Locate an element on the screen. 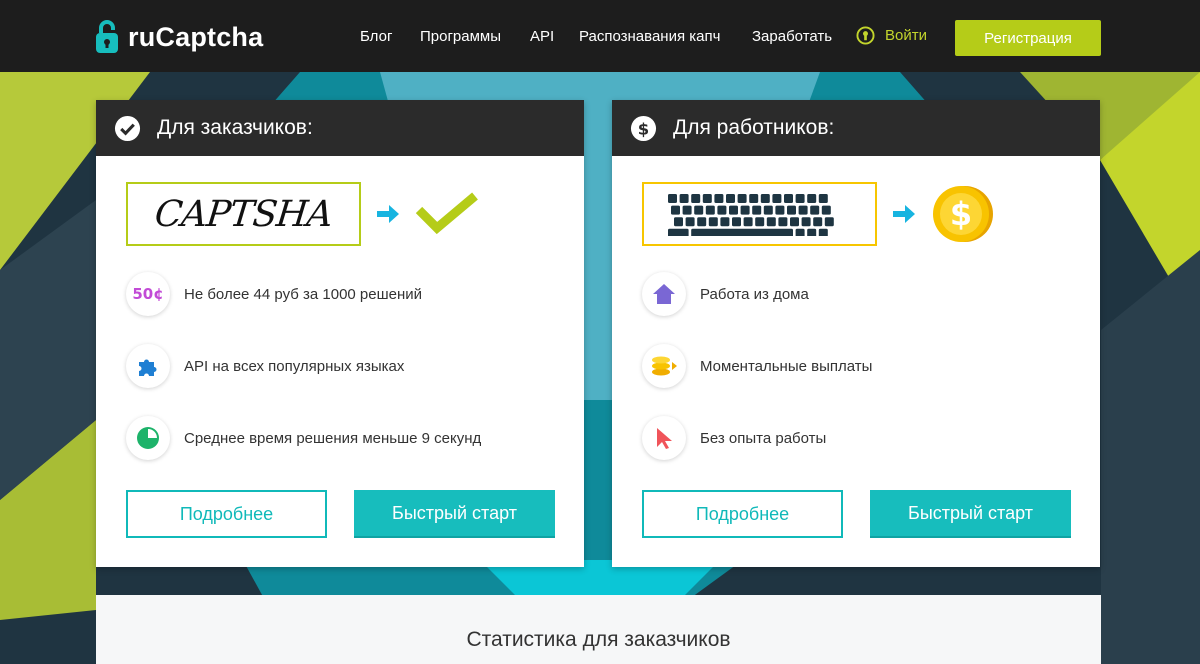 The height and width of the screenshot is (664, 1200). feature-text: Без опыта работы is located at coordinates (763, 438).